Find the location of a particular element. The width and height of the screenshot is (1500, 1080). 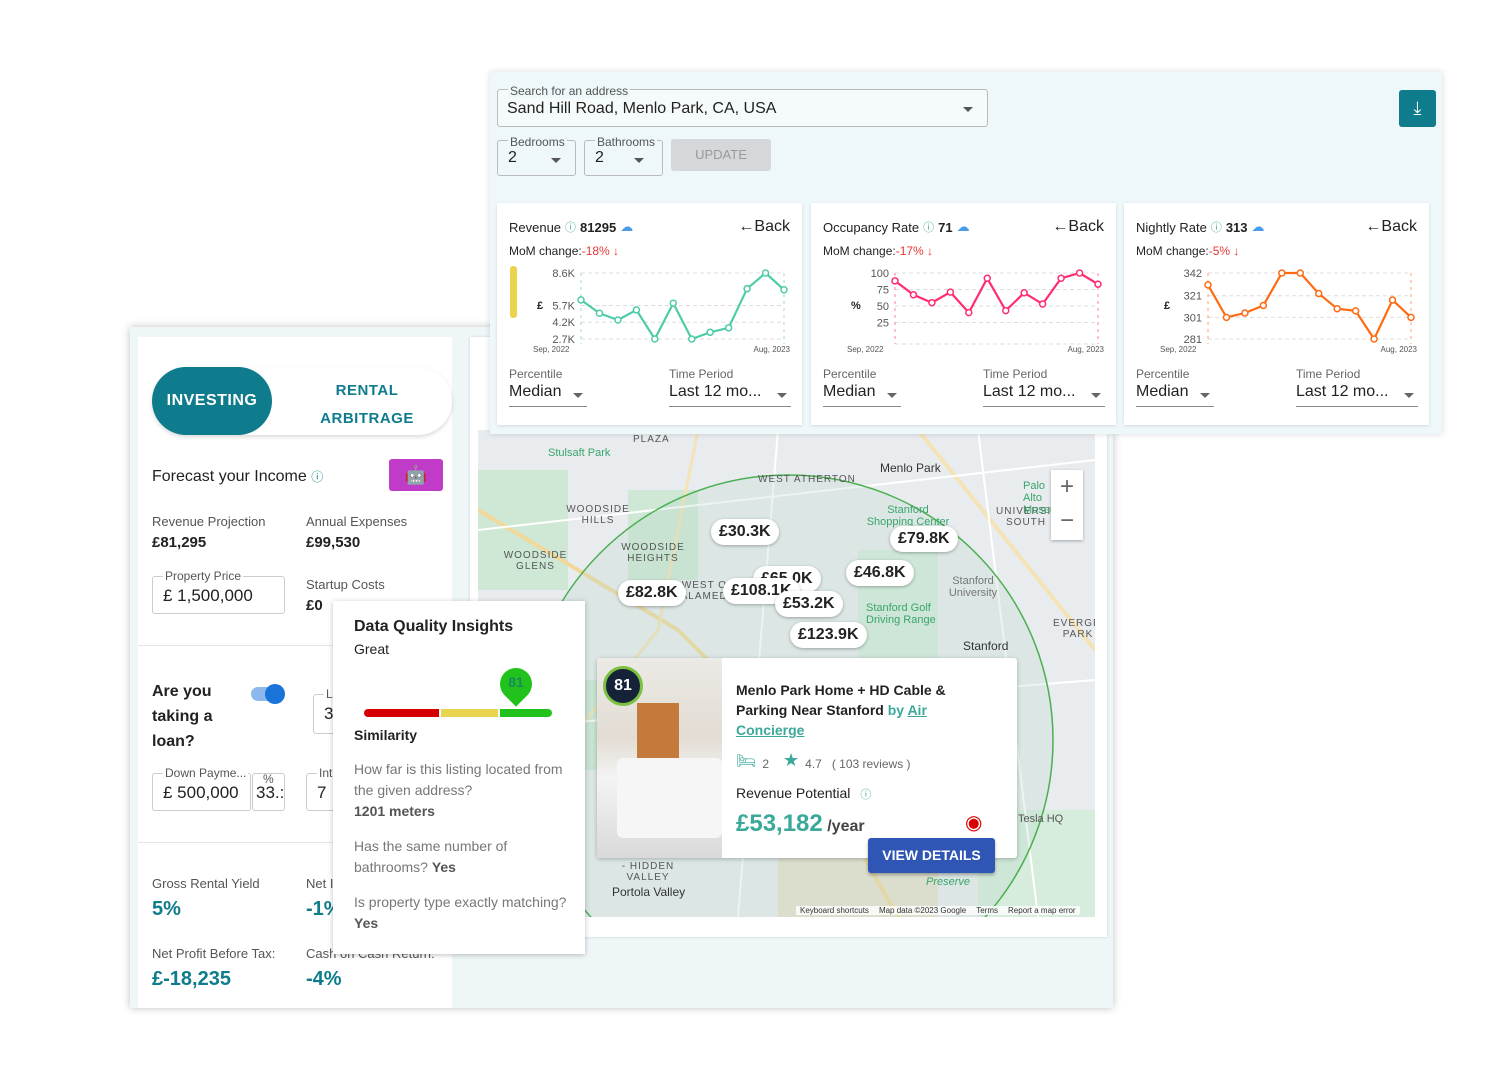

keyboard-shortcuts-link: Keyboard shortcuts is located at coordinates (834, 910).